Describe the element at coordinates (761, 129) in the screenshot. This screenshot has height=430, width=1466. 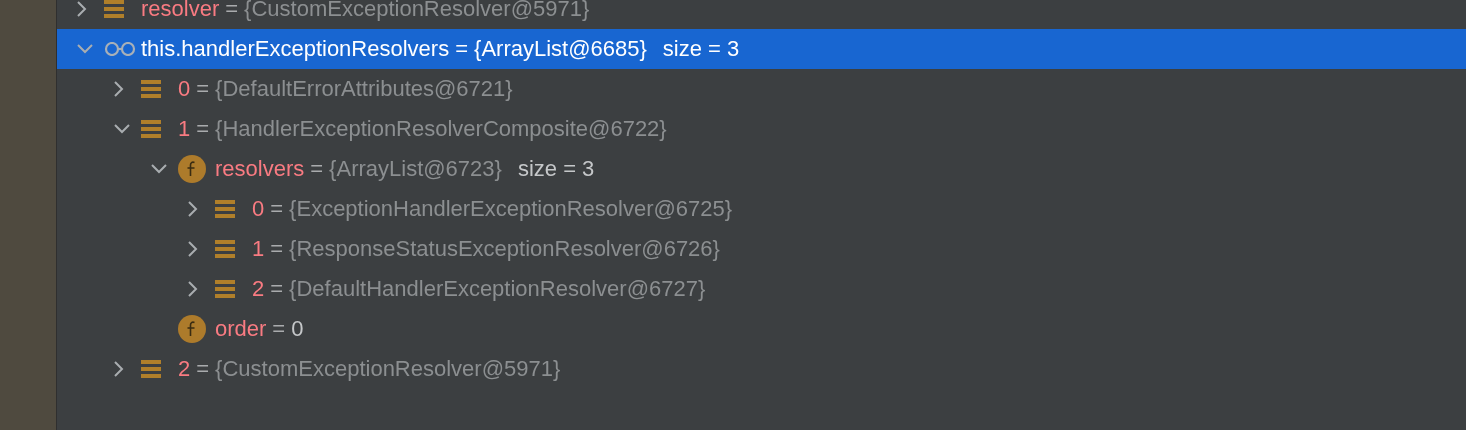
I see `tree-row: 1 = {HandlerExceptionResolverComposite@6722}` at that location.